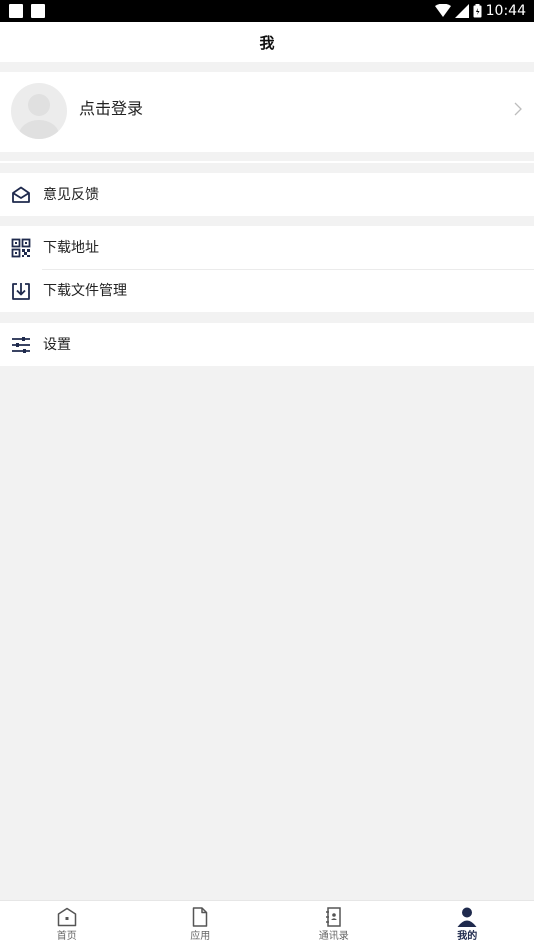  I want to click on avatar, so click(39, 111).